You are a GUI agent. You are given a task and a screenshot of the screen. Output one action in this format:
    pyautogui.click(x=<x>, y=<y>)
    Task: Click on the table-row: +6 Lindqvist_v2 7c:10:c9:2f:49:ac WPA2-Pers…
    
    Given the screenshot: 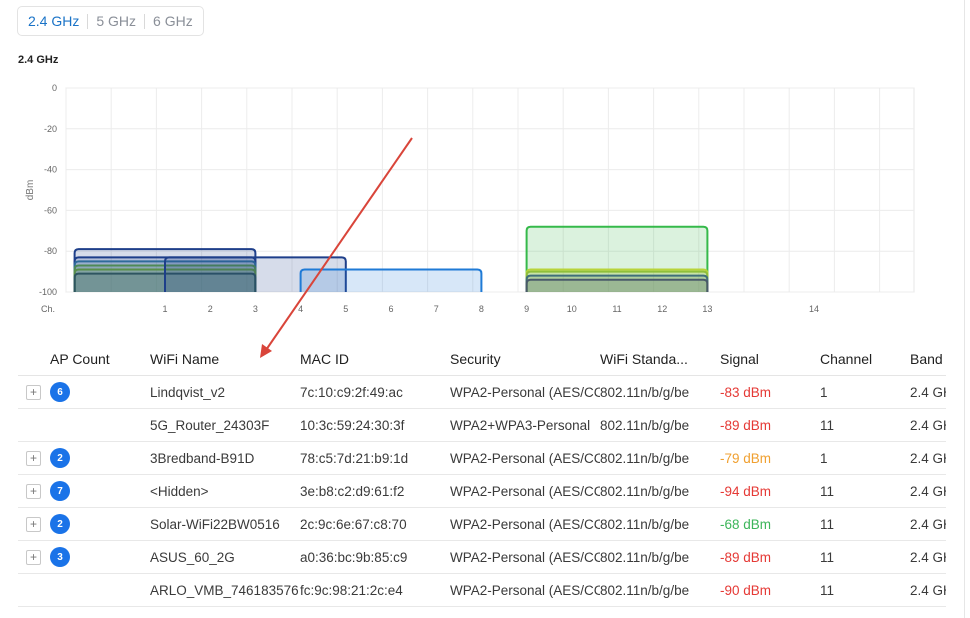 What is the action you would take?
    pyautogui.click(x=482, y=392)
    